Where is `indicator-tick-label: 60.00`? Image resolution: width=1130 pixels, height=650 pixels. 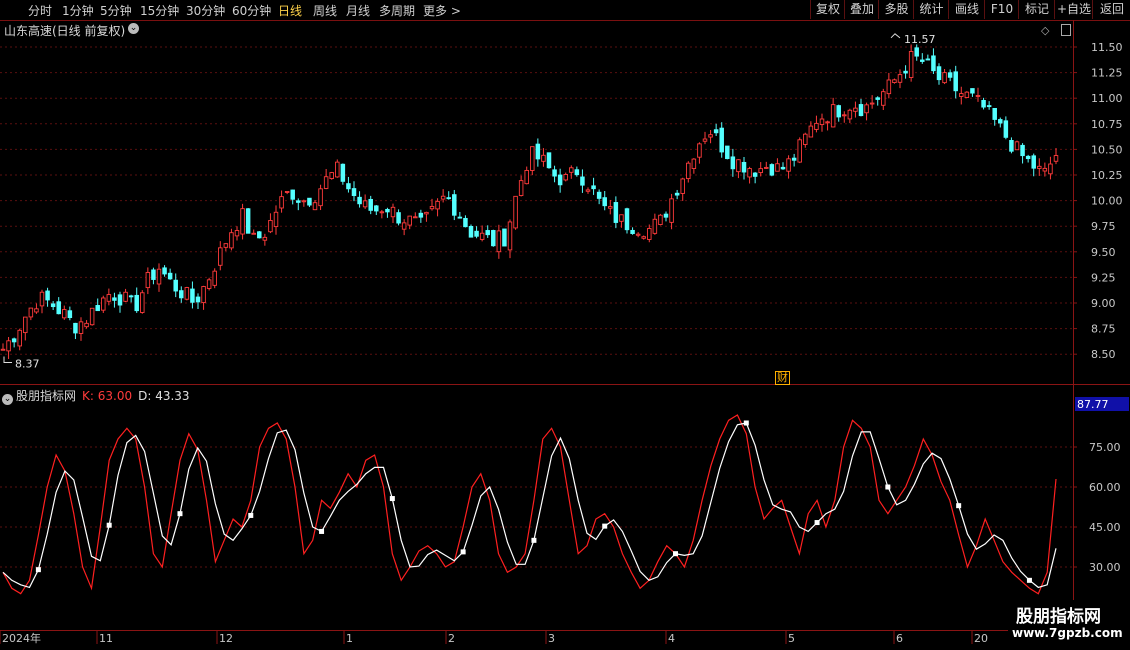
indicator-tick-label: 60.00 is located at coordinates (1105, 487).